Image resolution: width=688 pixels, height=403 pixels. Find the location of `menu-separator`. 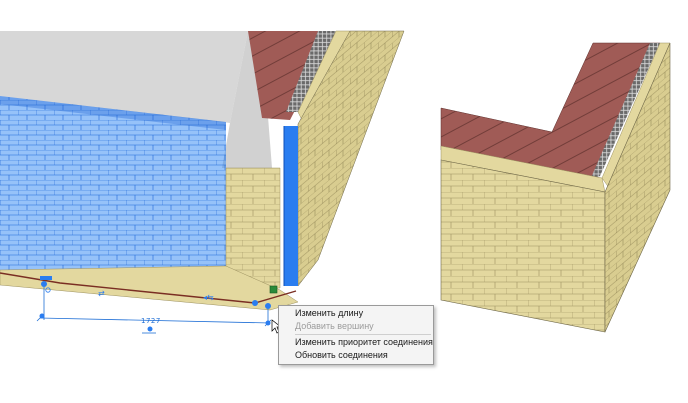

menu-separator is located at coordinates (363, 334).